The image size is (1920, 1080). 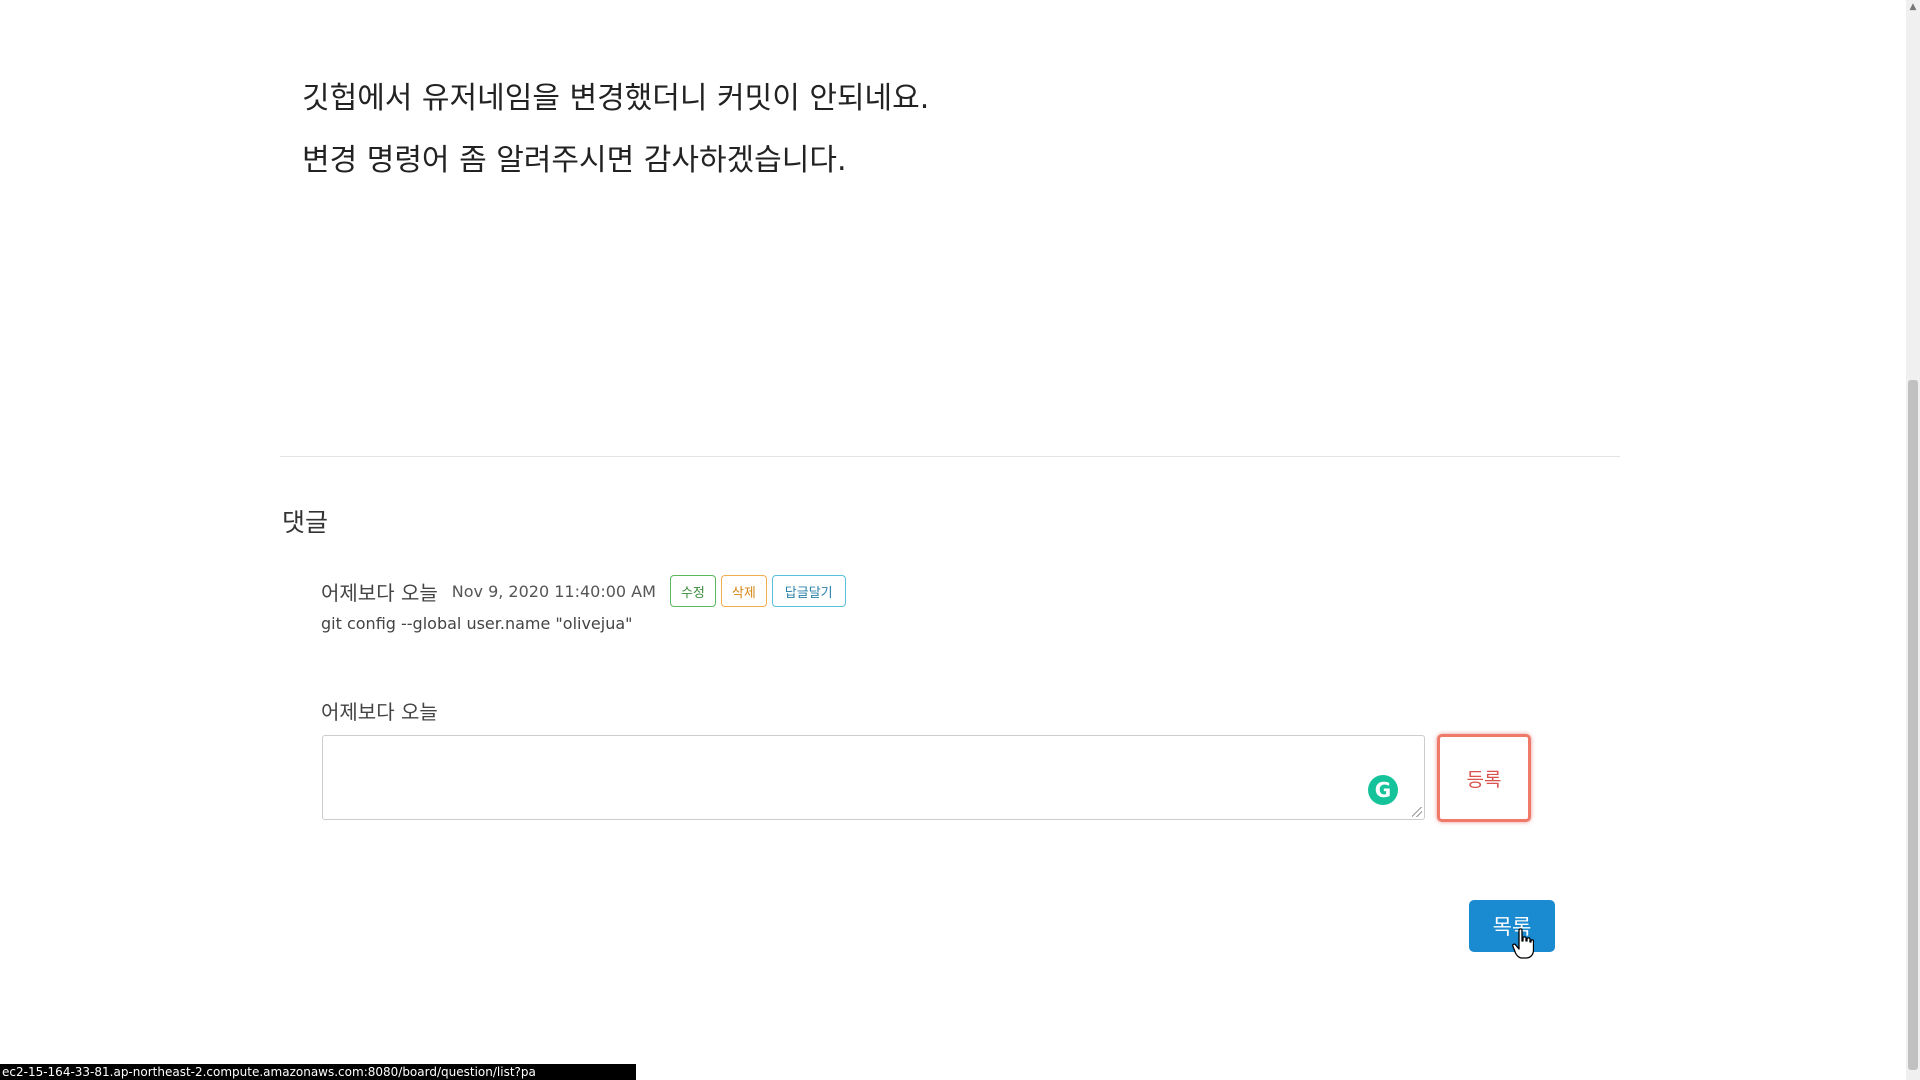 I want to click on comment-input, so click(x=873, y=777).